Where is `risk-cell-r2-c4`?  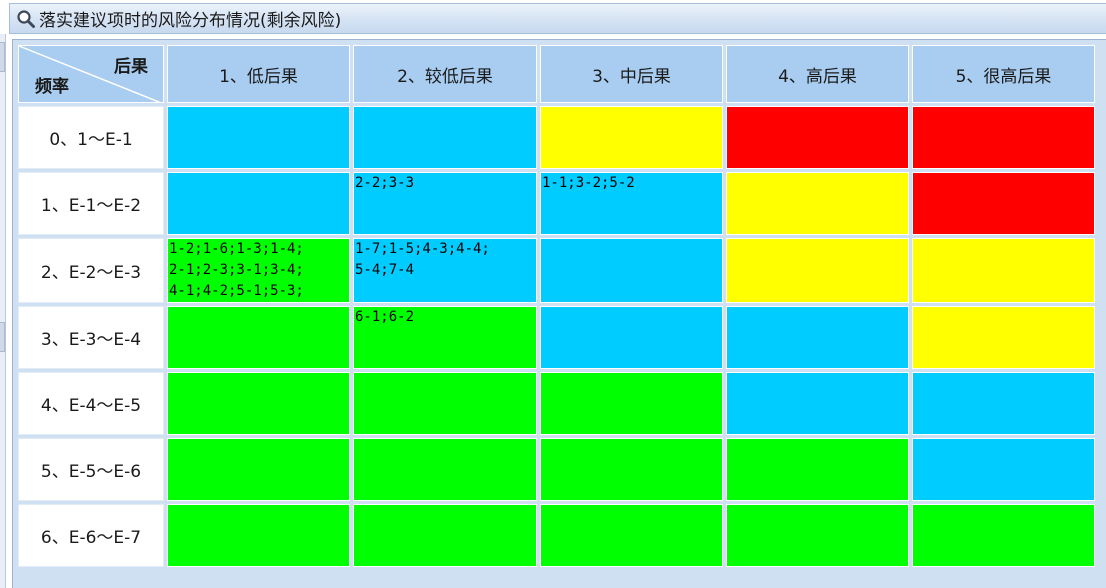 risk-cell-r2-c4 is located at coordinates (817, 270).